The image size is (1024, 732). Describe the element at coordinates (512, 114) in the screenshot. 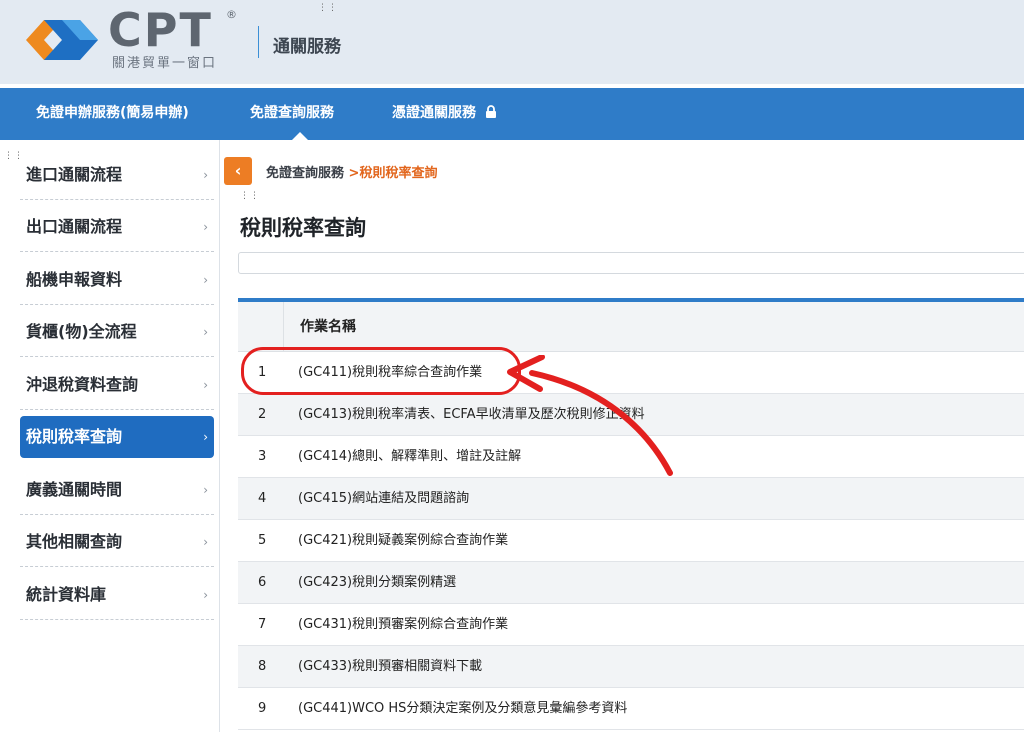

I see `main-nav: 免證申辦服務(簡易申辦) 免證查詢服務 憑證通關服務` at that location.